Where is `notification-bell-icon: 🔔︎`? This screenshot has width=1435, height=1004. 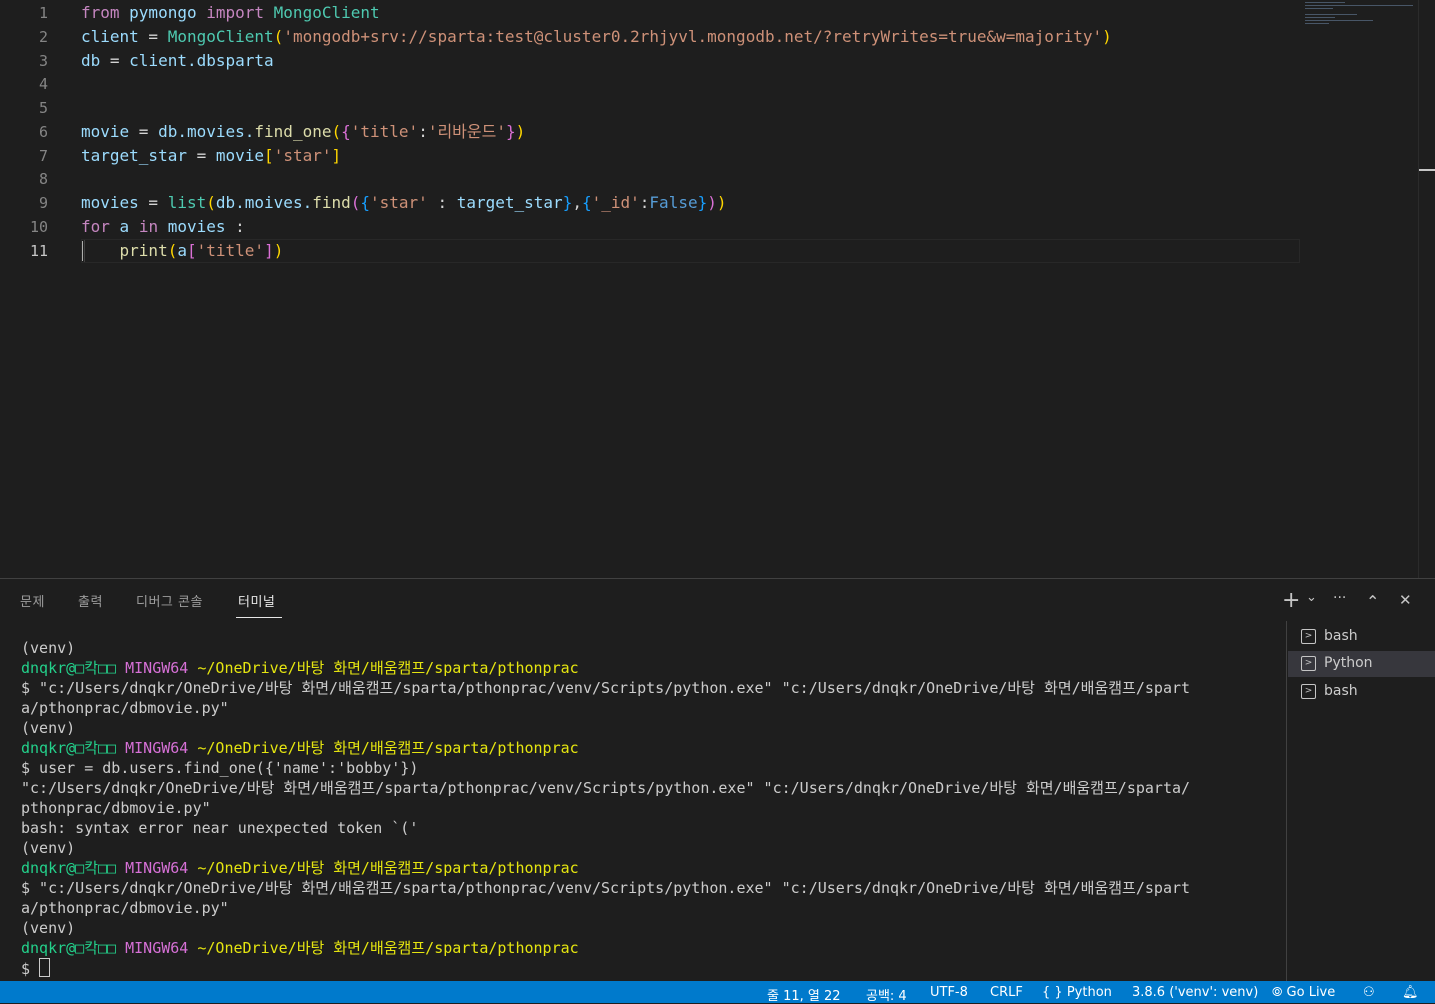 notification-bell-icon: 🔔︎ is located at coordinates (1410, 992).